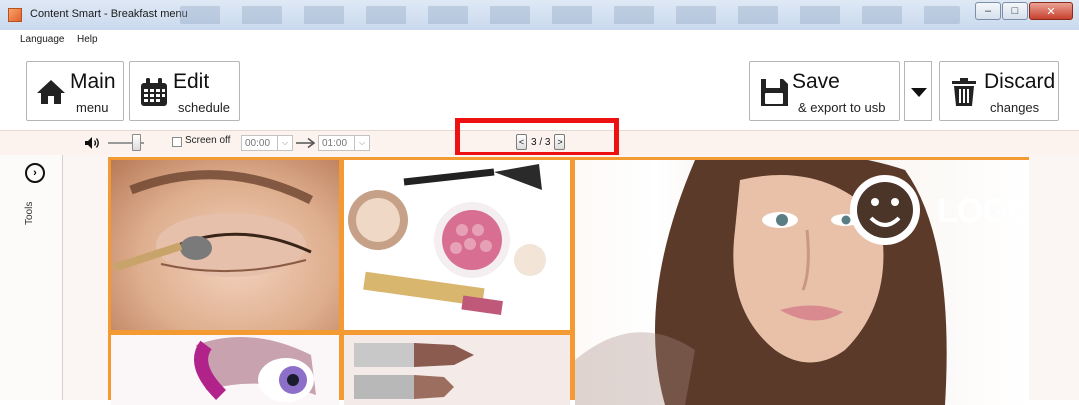 The width and height of the screenshot is (1079, 405). What do you see at coordinates (137, 142) in the screenshot?
I see `volume-slider-thumb` at bounding box center [137, 142].